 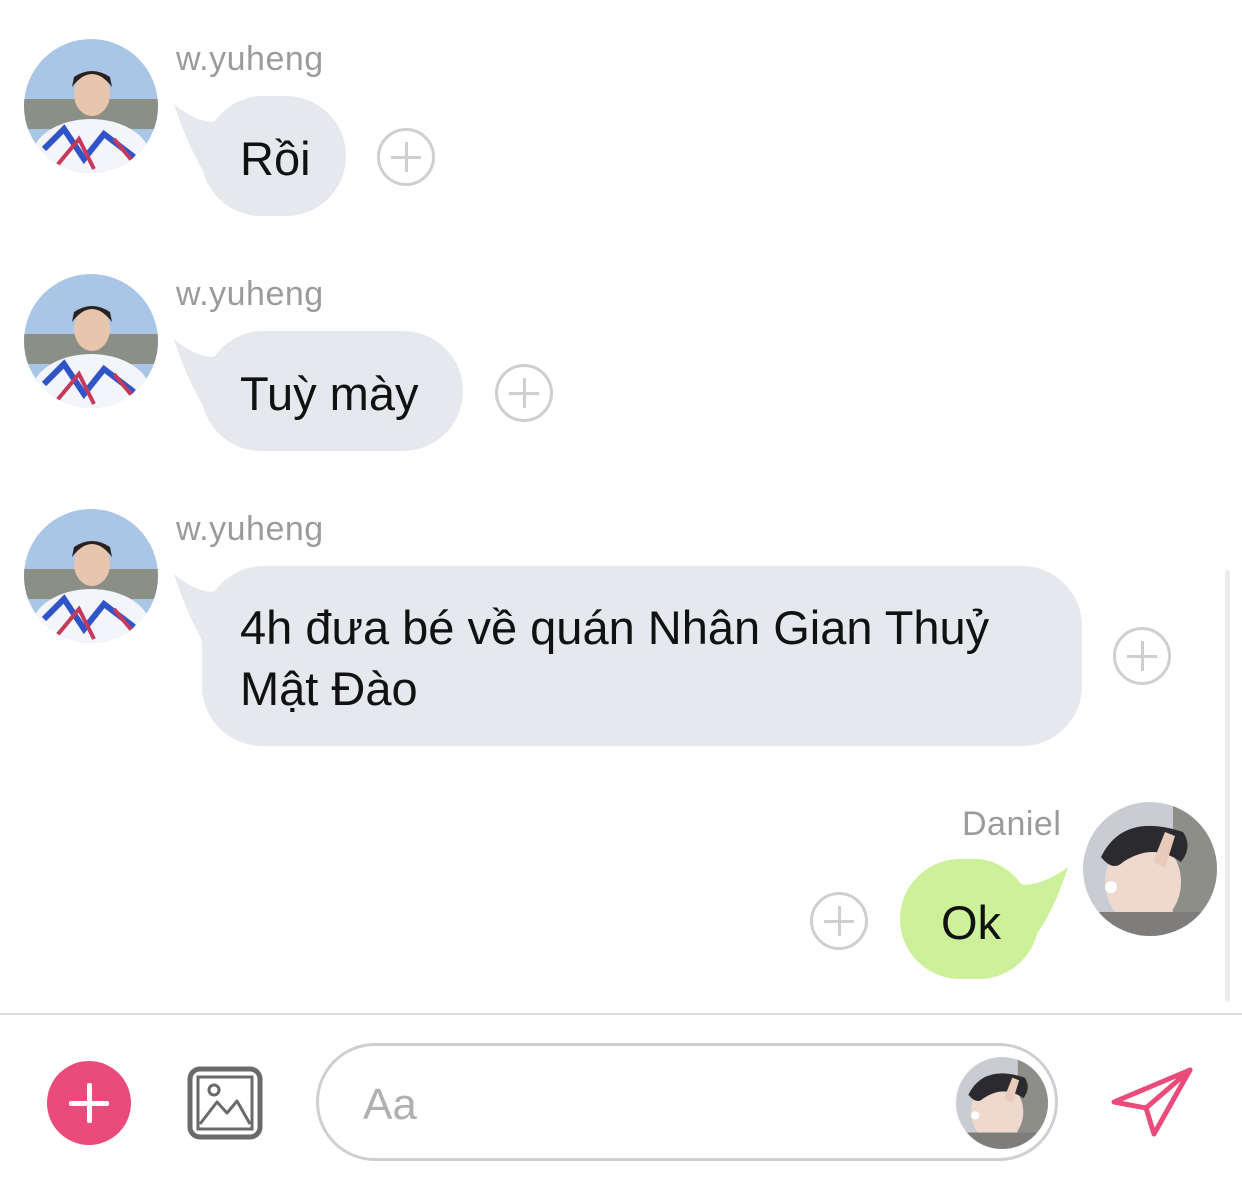 What do you see at coordinates (615, 627) in the screenshot?
I see `message-text-line: 4h đưa bé về quán Nhân Gian Thuỷ` at bounding box center [615, 627].